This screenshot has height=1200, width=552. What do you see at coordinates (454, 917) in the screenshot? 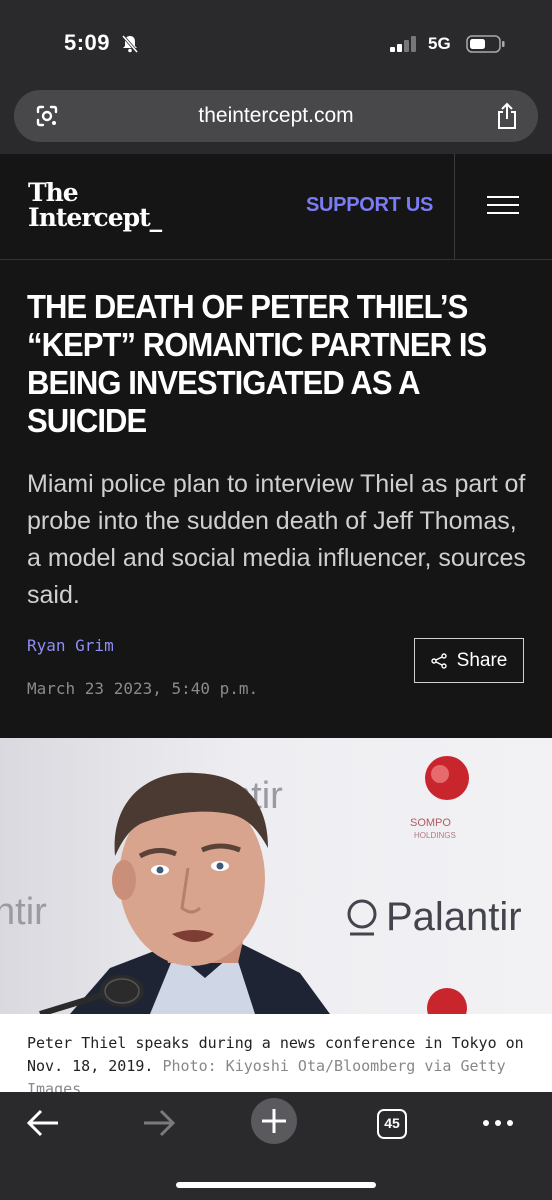
I see `backdrop-text-3: Palantir` at bounding box center [454, 917].